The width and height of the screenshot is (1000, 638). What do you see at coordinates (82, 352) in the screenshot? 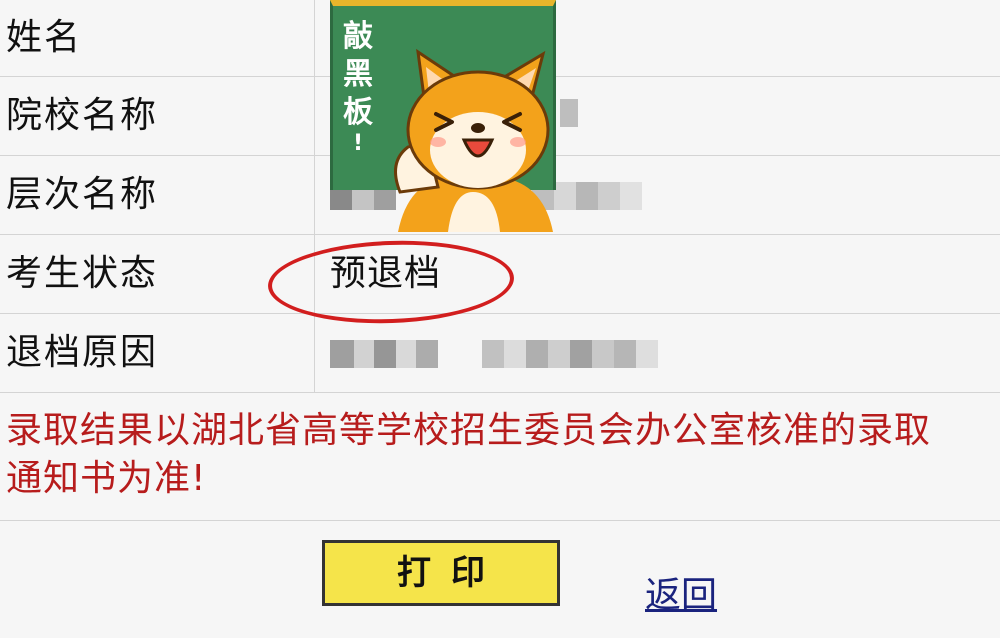
I see `row-label: 退档原因` at bounding box center [82, 352].